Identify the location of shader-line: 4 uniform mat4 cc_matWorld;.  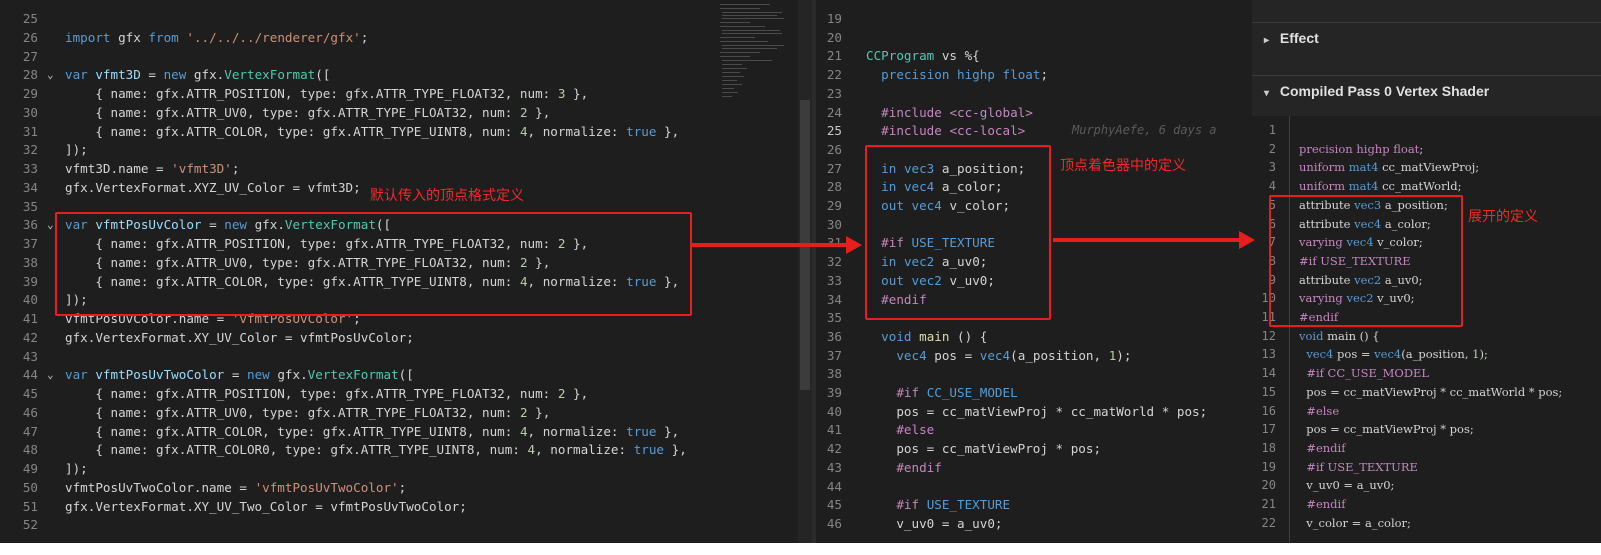
(1426, 186).